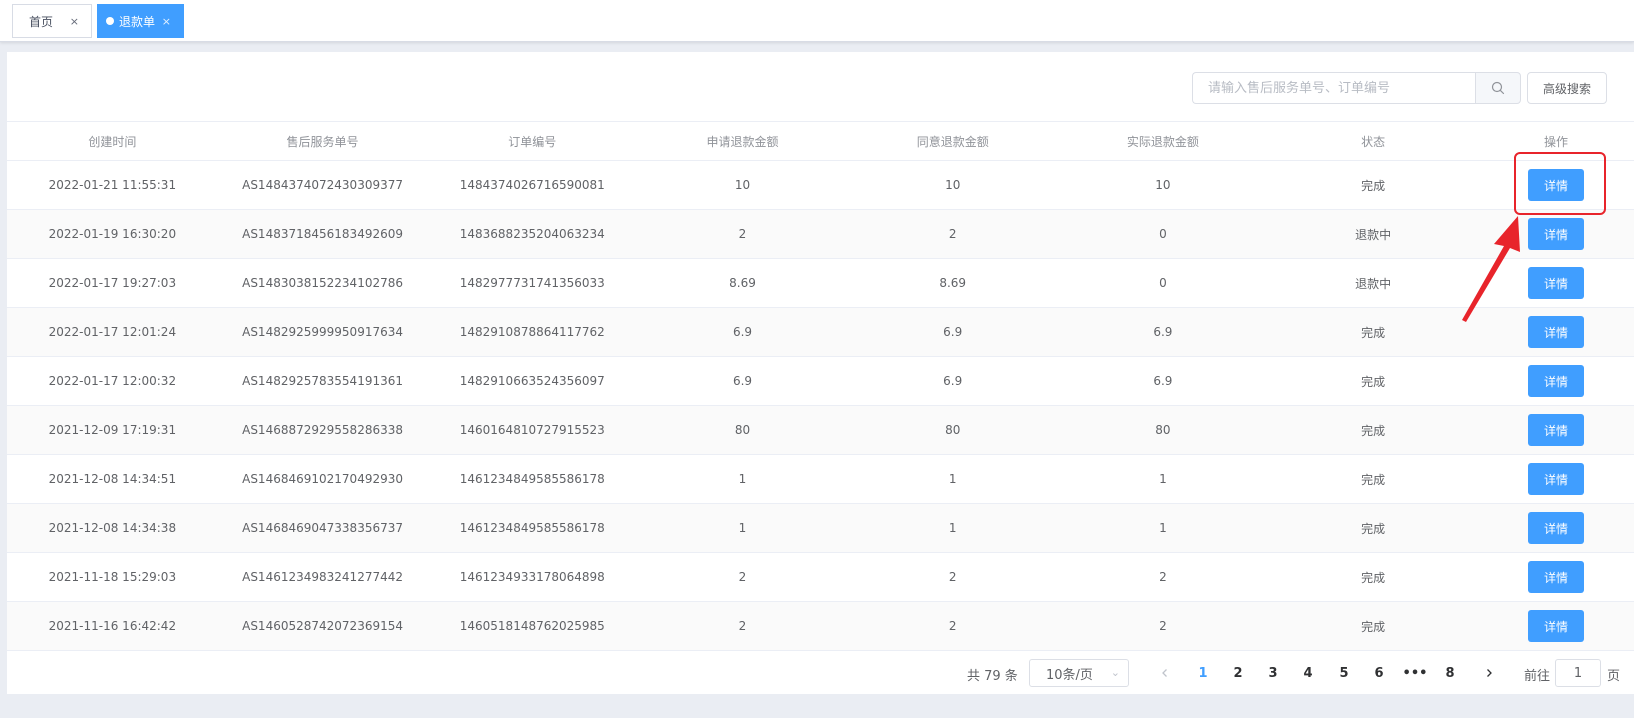 This screenshot has width=1634, height=718. I want to click on column-header: 状态, so click(1373, 141).